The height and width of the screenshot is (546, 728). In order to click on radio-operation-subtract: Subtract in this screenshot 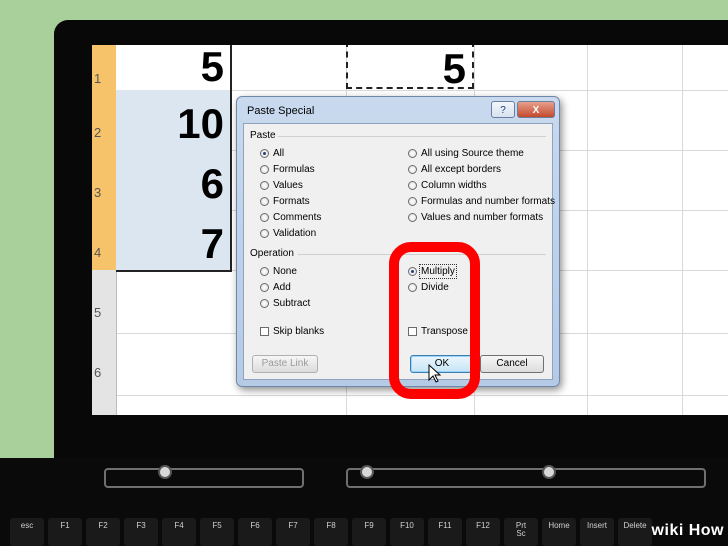, I will do `click(285, 303)`.